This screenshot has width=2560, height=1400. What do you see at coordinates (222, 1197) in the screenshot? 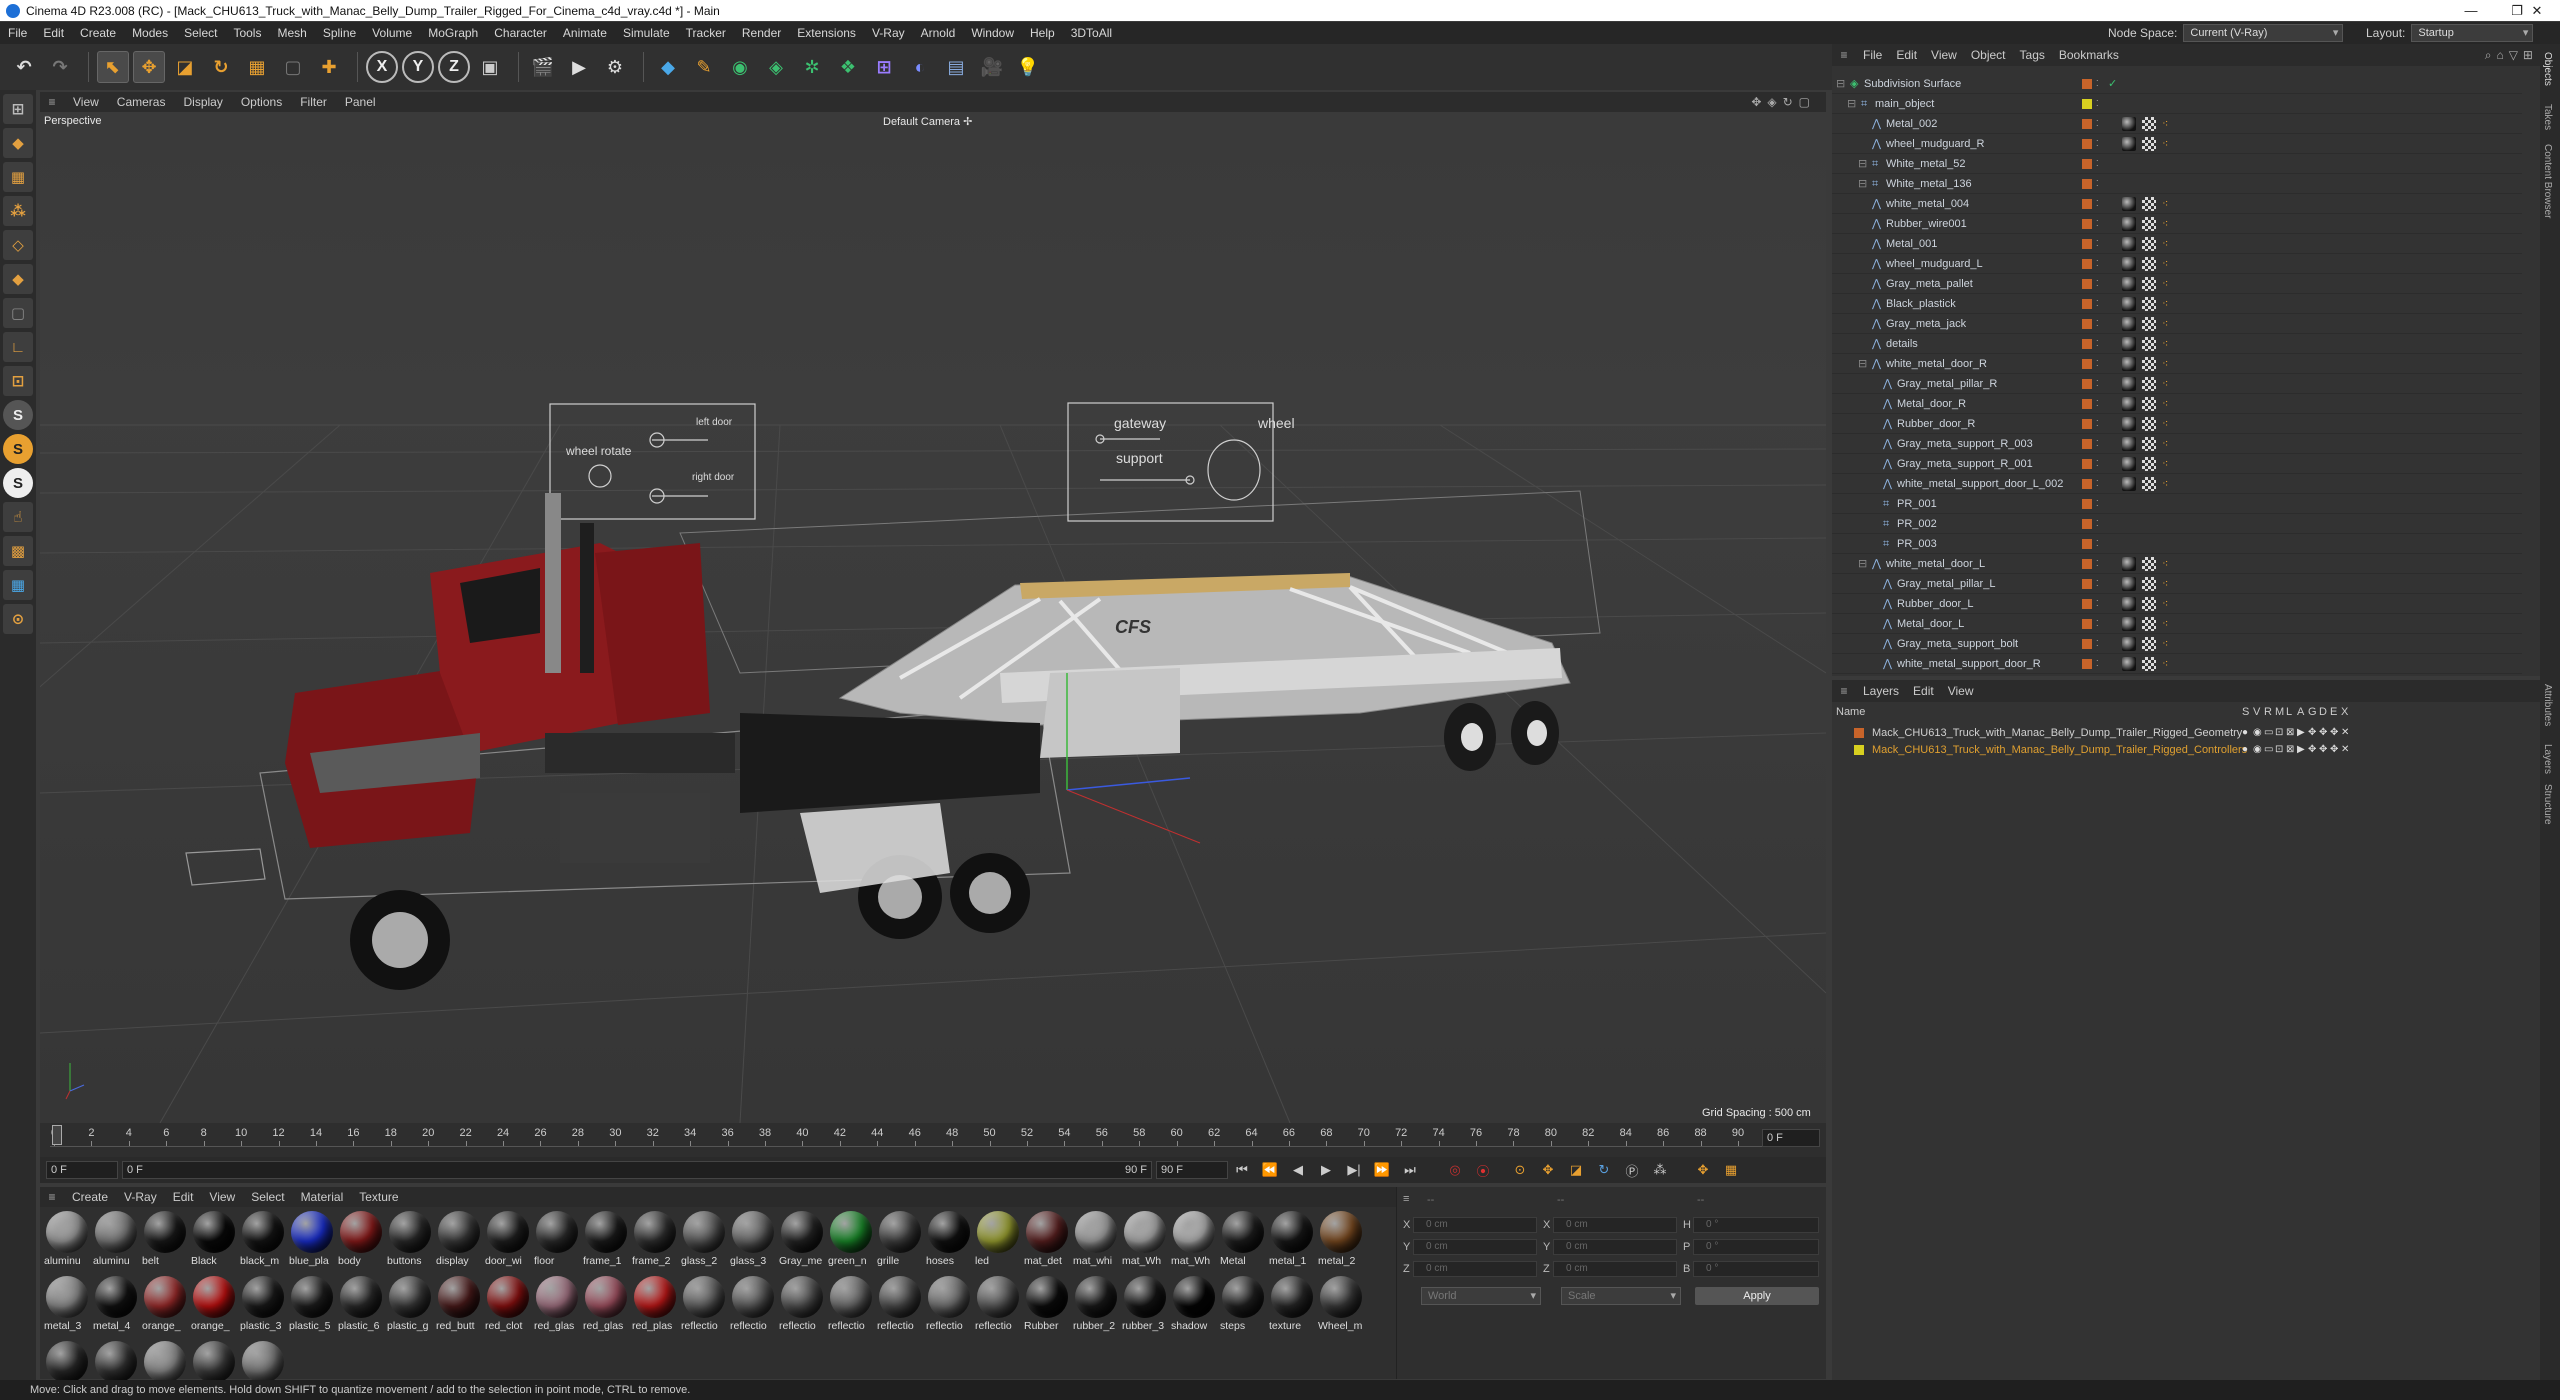
I see `material-menu-view: View` at bounding box center [222, 1197].